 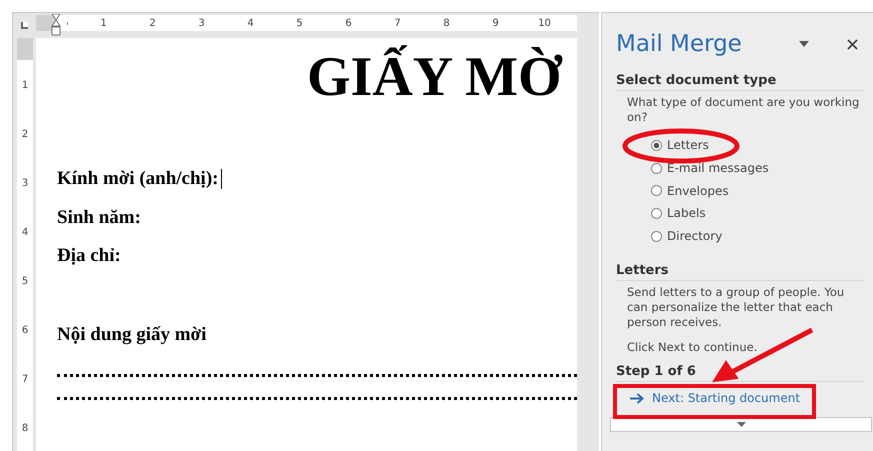 I want to click on radio-option: E-mail messages, so click(x=758, y=168).